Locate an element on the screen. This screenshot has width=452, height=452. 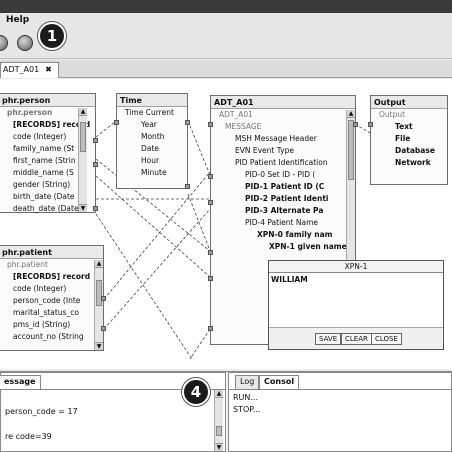
menu-bar: Help is located at coordinates (226, 21).